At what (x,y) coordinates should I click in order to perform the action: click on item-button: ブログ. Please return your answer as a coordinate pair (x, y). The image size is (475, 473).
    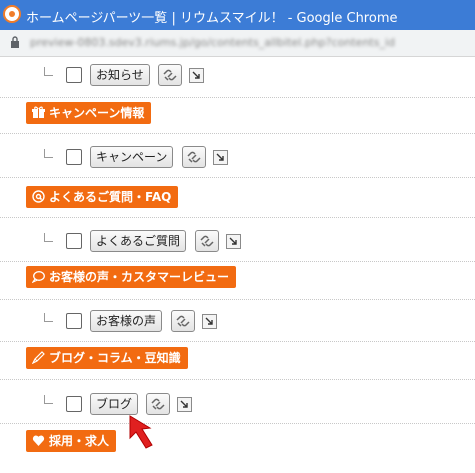
    Looking at the image, I should click on (114, 404).